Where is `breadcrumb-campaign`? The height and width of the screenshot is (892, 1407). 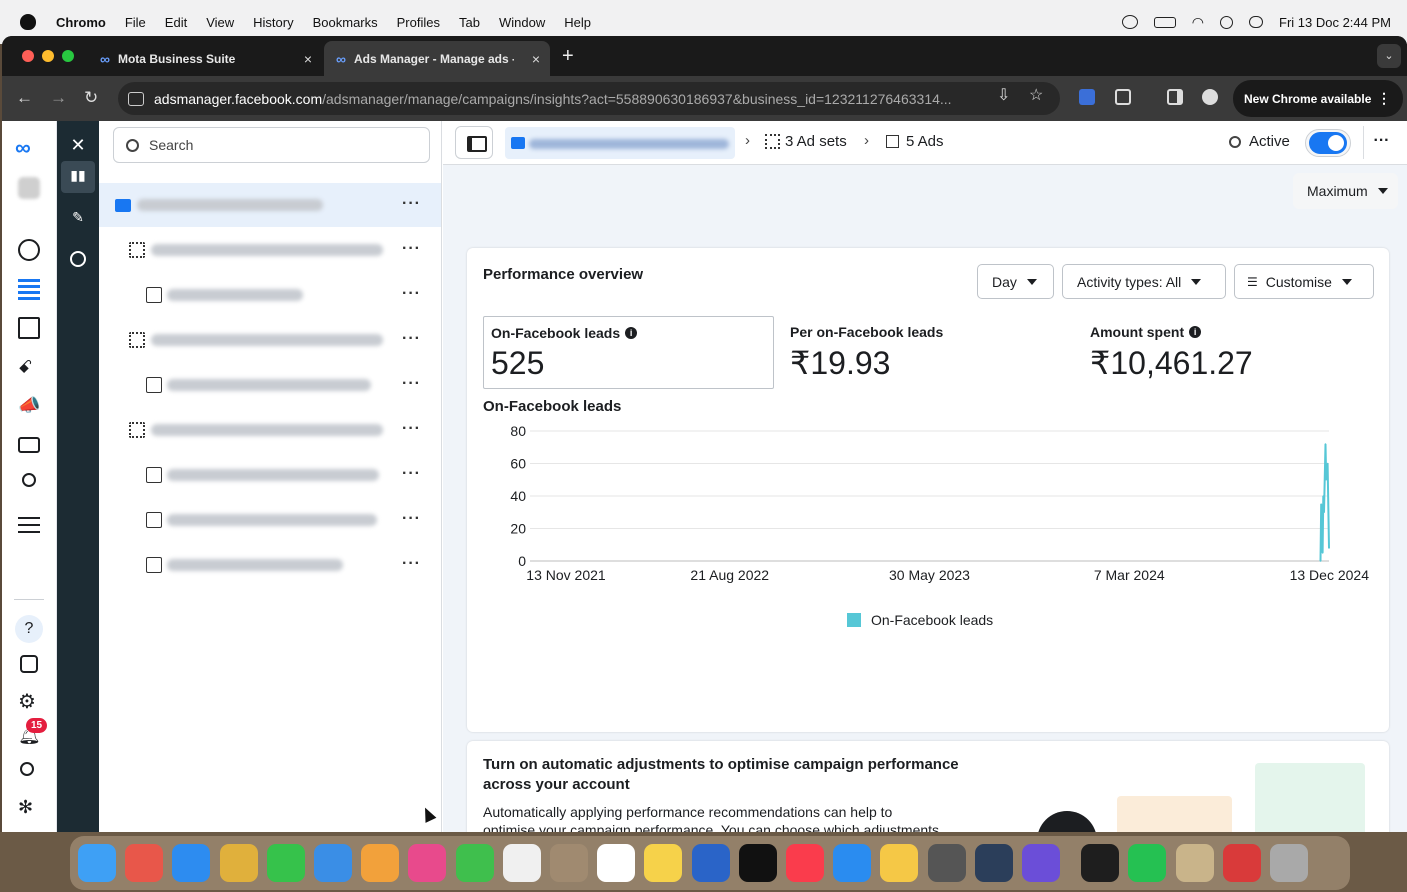
breadcrumb-campaign is located at coordinates (620, 143).